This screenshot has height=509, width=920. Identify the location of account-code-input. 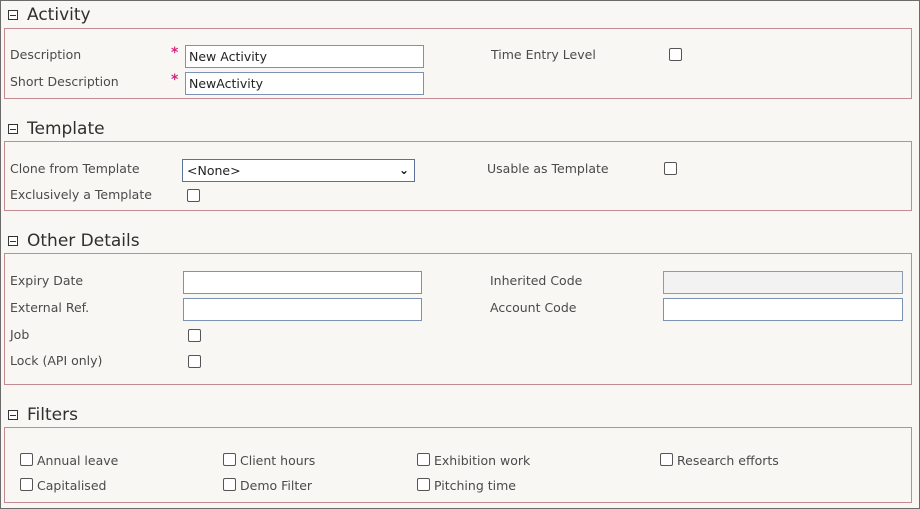
(783, 309).